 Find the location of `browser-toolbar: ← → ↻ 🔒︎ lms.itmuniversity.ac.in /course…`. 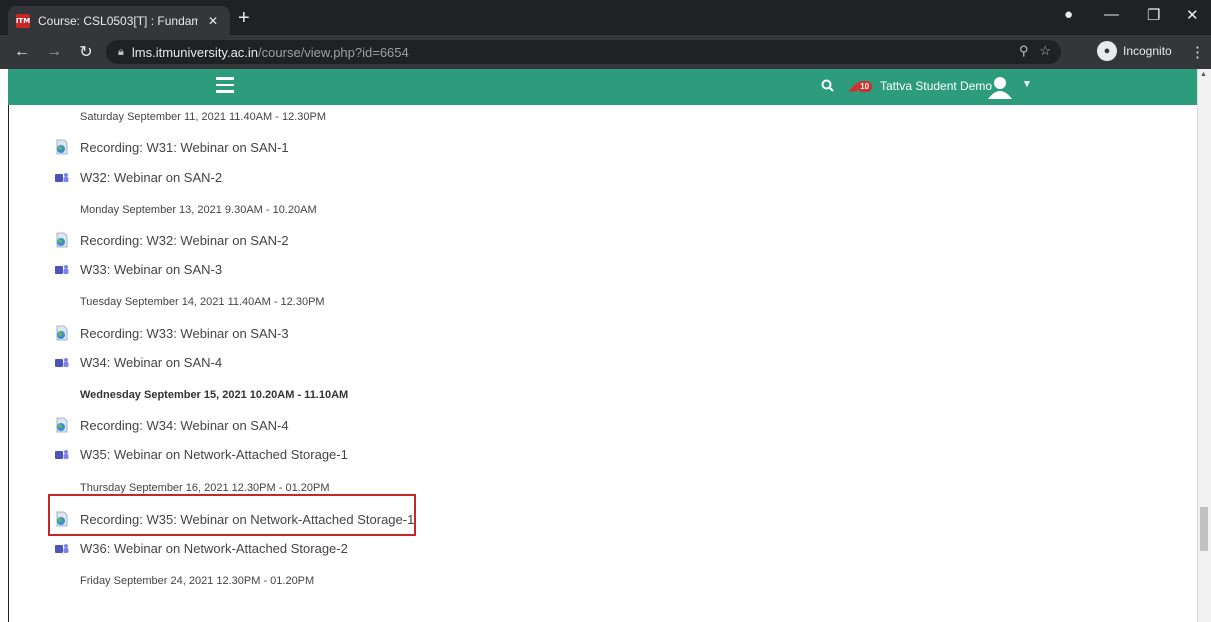

browser-toolbar: ← → ↻ 🔒︎ lms.itmuniversity.ac.in /course… is located at coordinates (605, 52).